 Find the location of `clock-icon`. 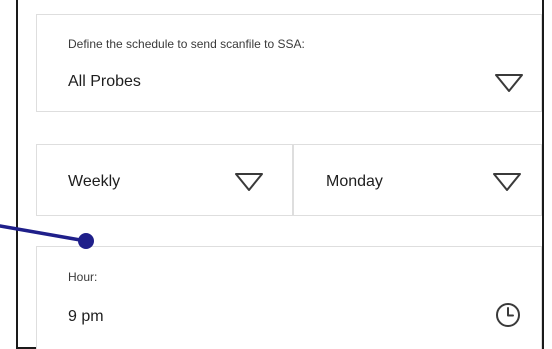

clock-icon is located at coordinates (508, 315).